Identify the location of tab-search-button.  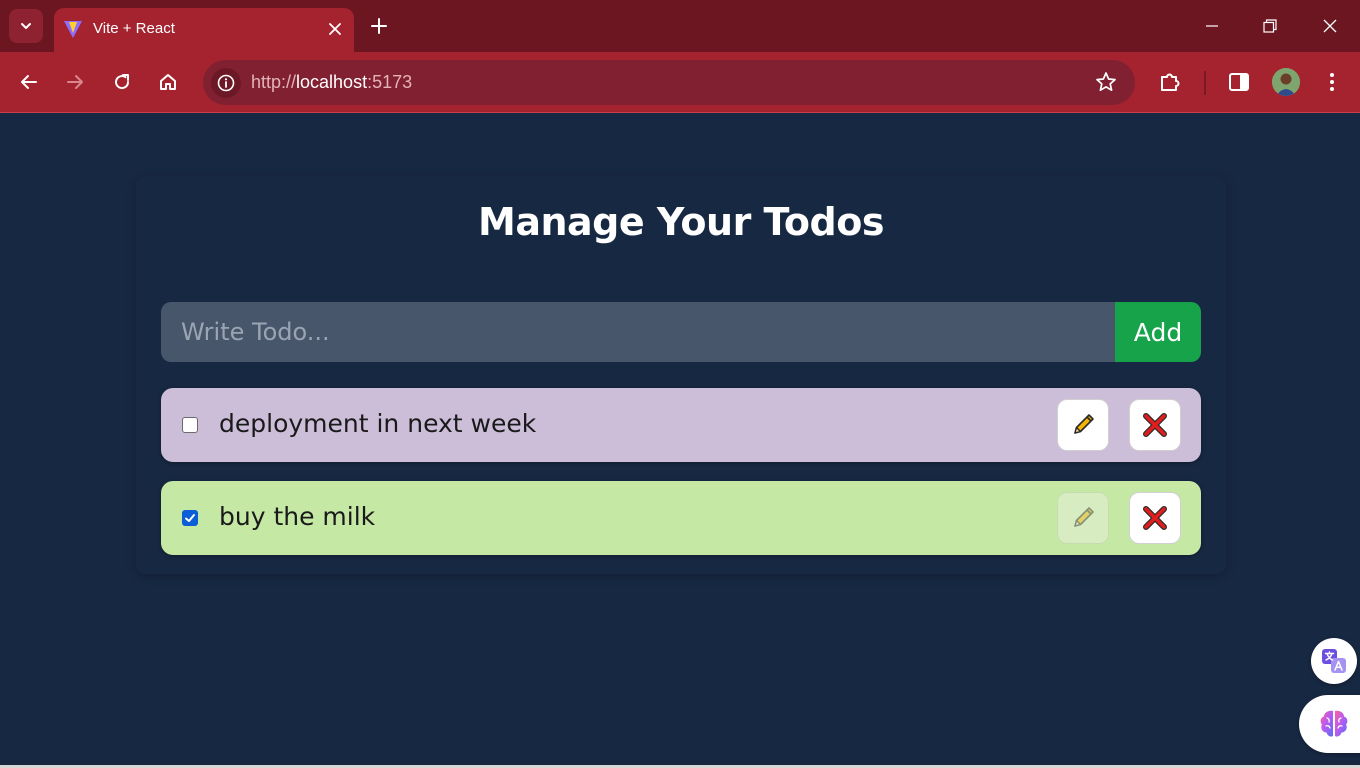
(26, 26).